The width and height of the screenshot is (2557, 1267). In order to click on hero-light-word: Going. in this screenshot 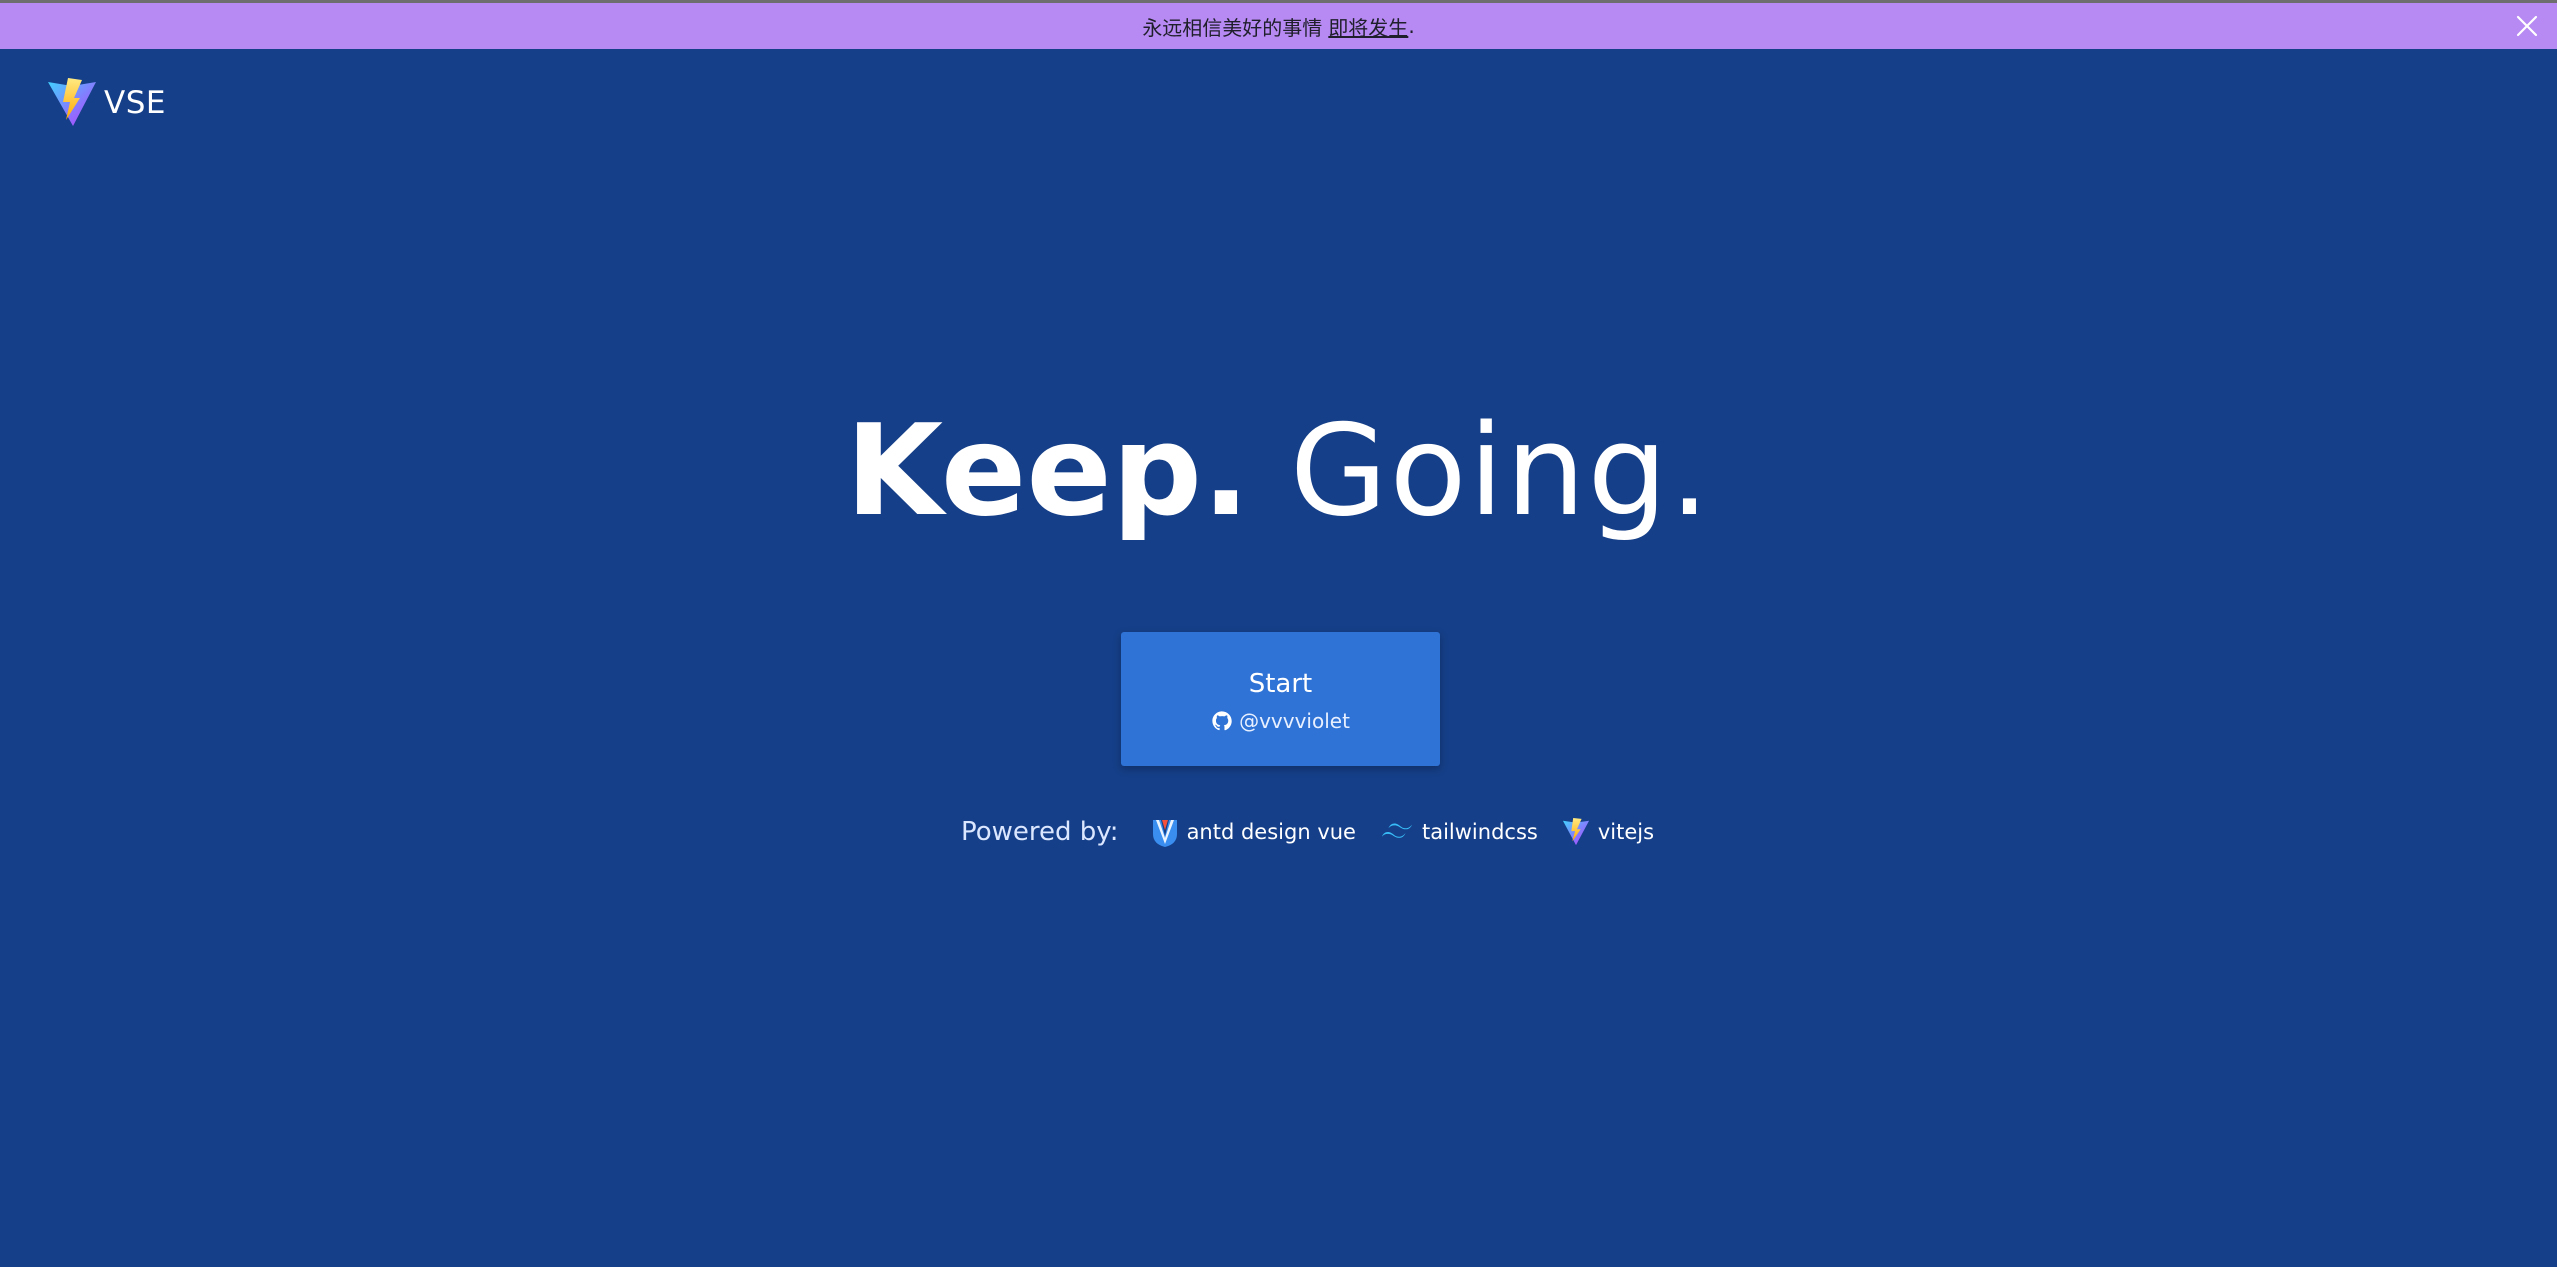, I will do `click(1500, 470)`.